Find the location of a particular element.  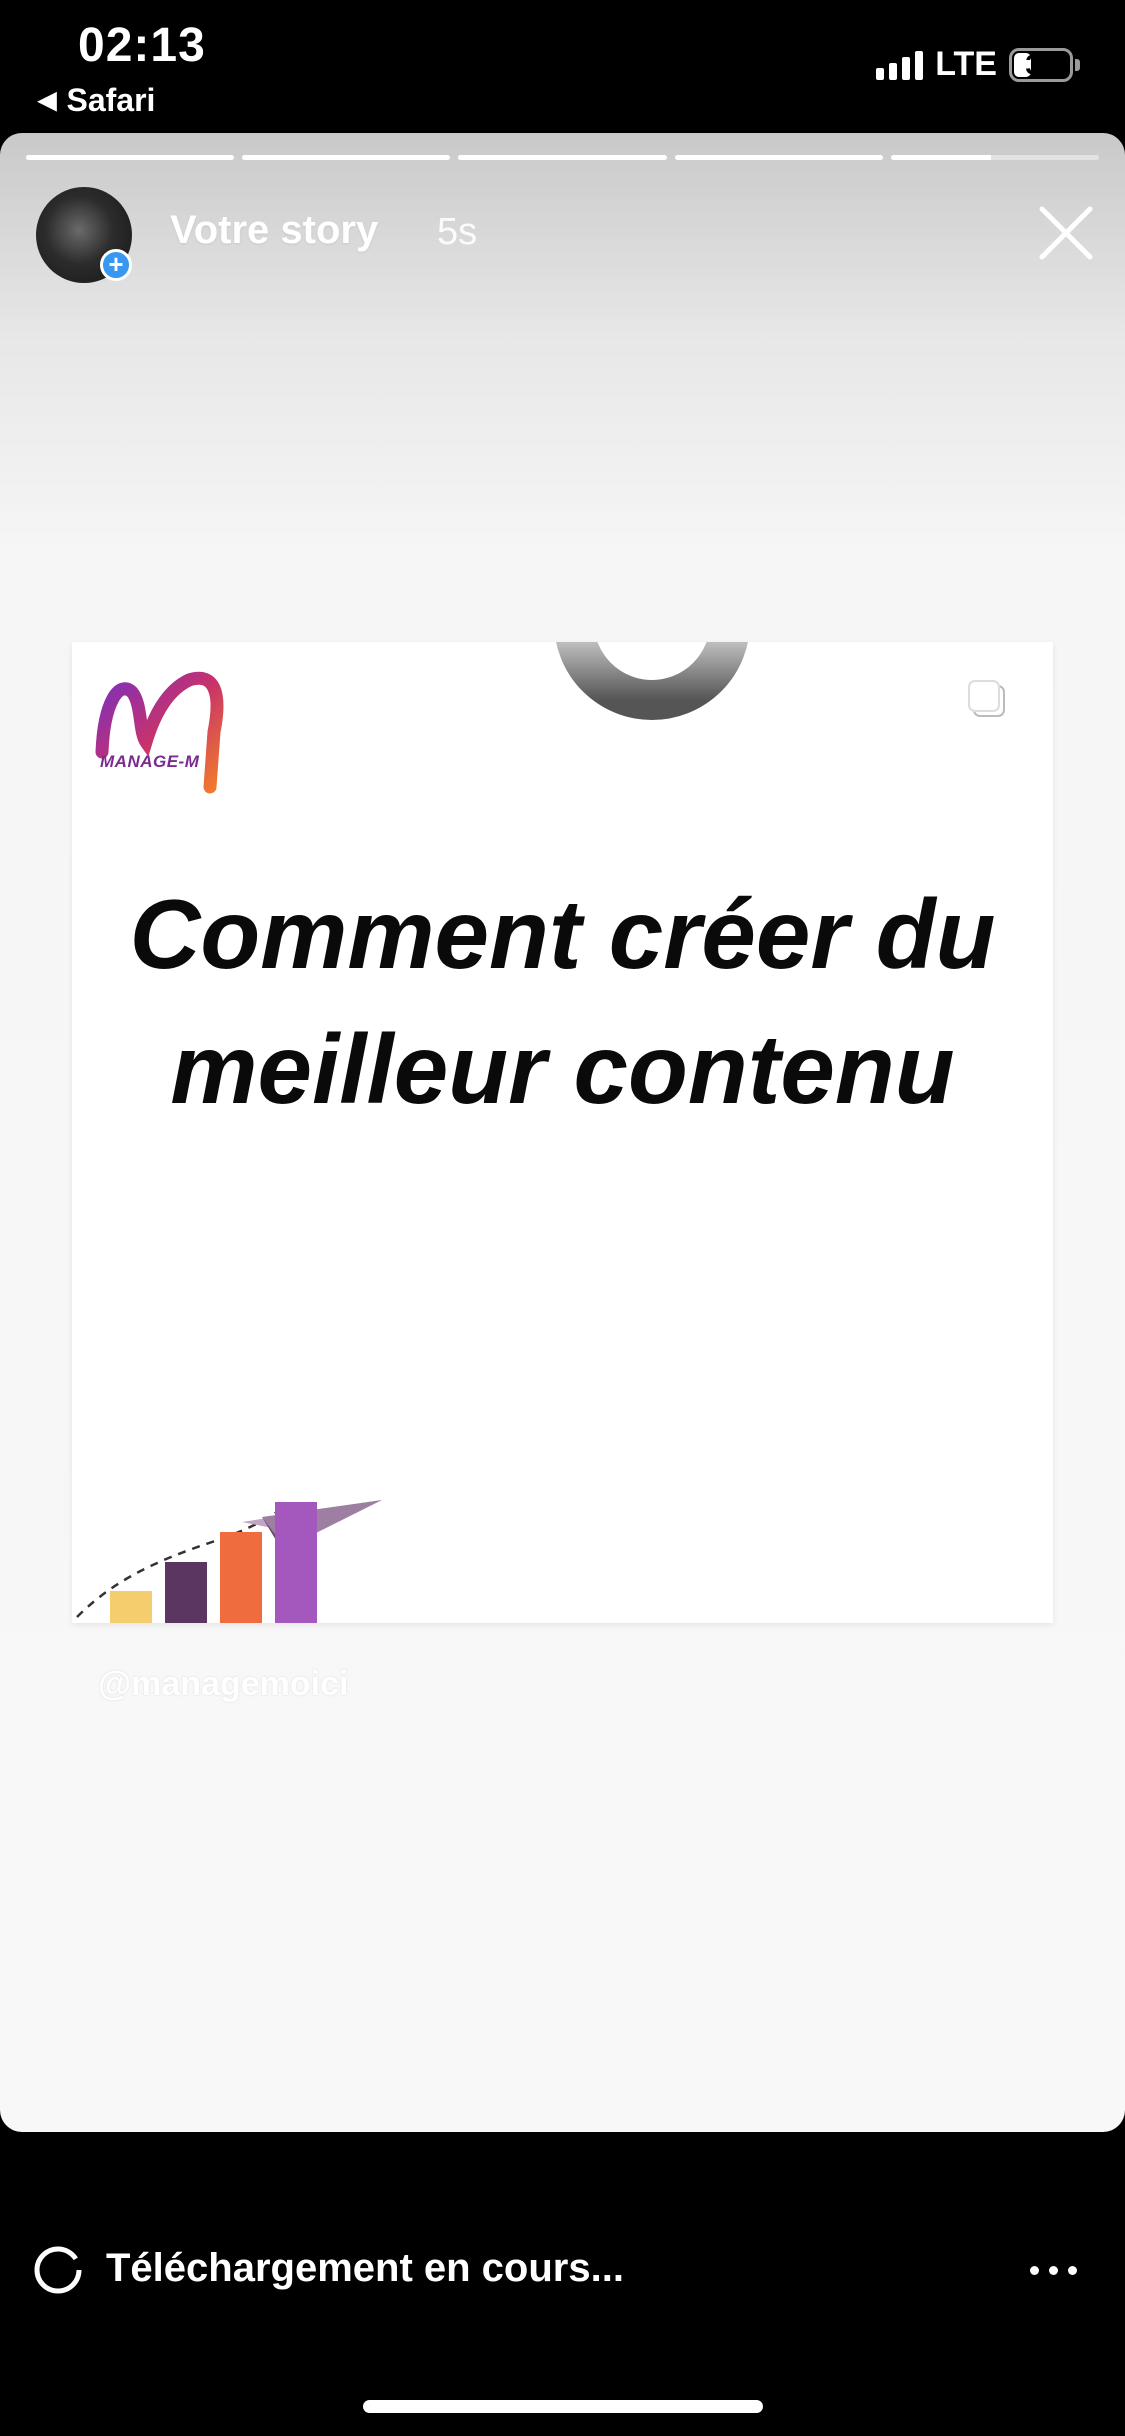

loading-ring-icon is located at coordinates (652, 681).